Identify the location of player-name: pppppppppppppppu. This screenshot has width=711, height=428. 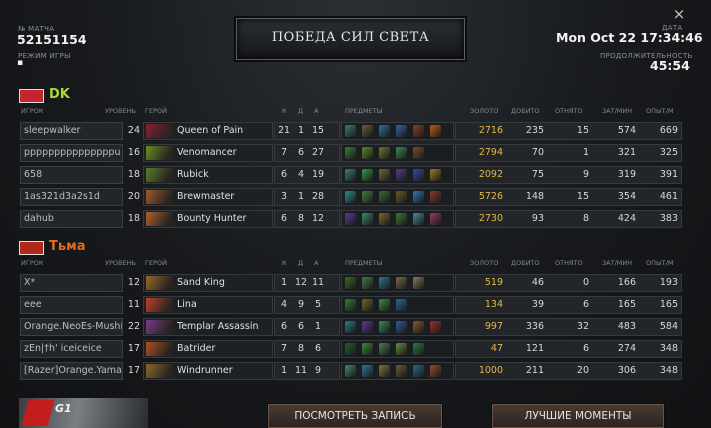
(71, 153).